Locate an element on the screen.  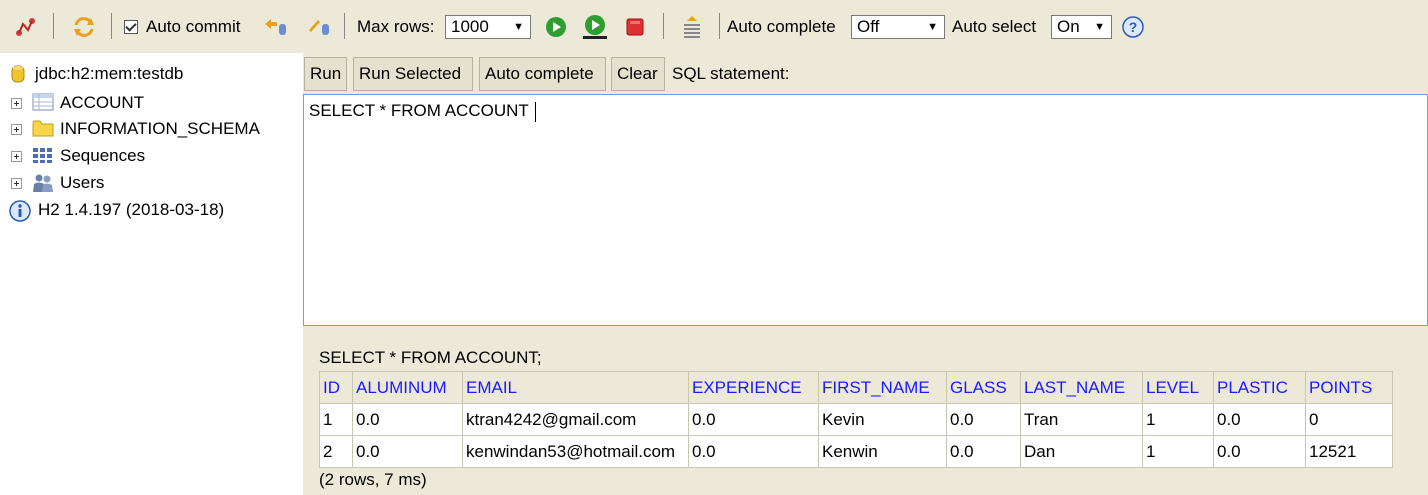
max-rows-group: Max rows: is located at coordinates (395, 26).